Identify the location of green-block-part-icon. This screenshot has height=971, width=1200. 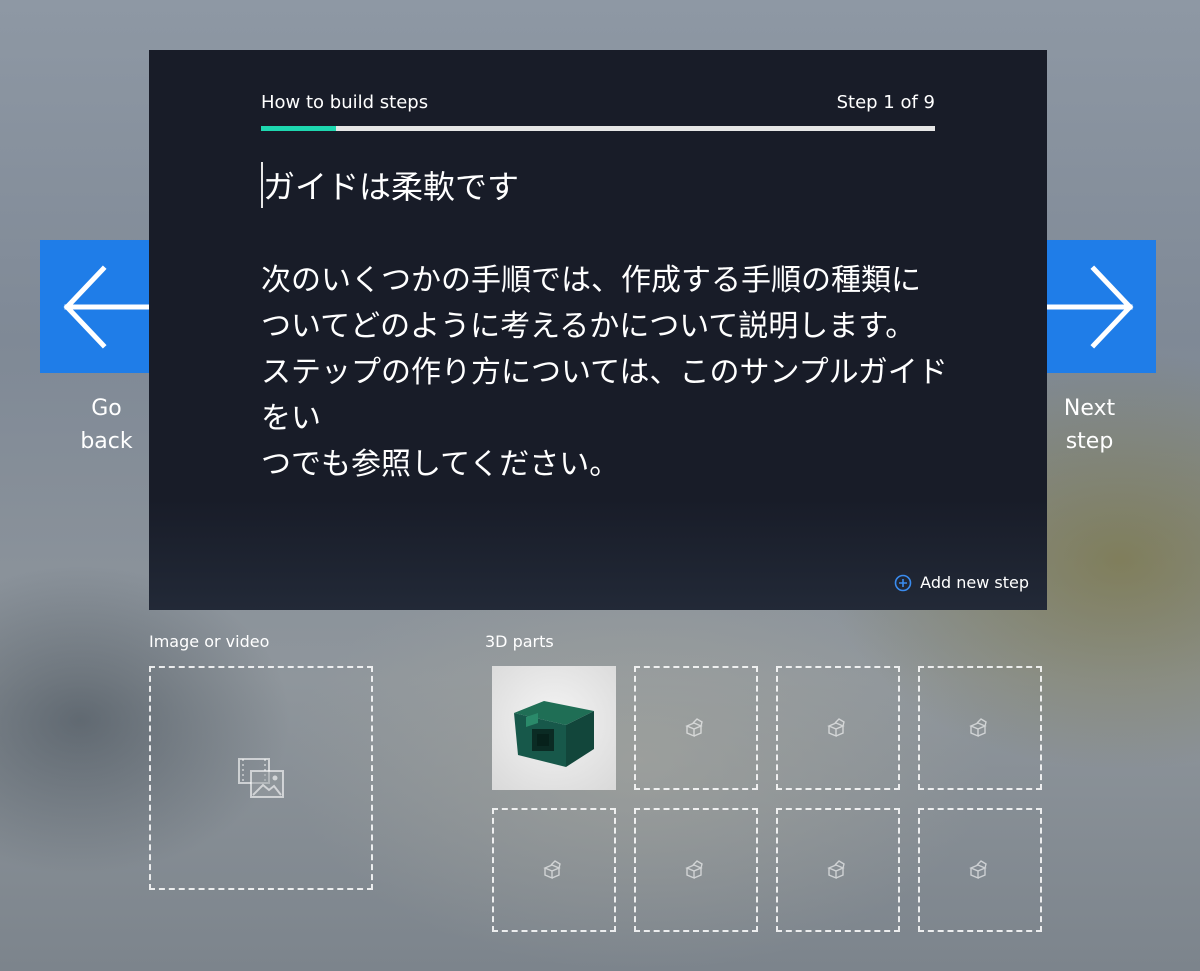
(554, 734).